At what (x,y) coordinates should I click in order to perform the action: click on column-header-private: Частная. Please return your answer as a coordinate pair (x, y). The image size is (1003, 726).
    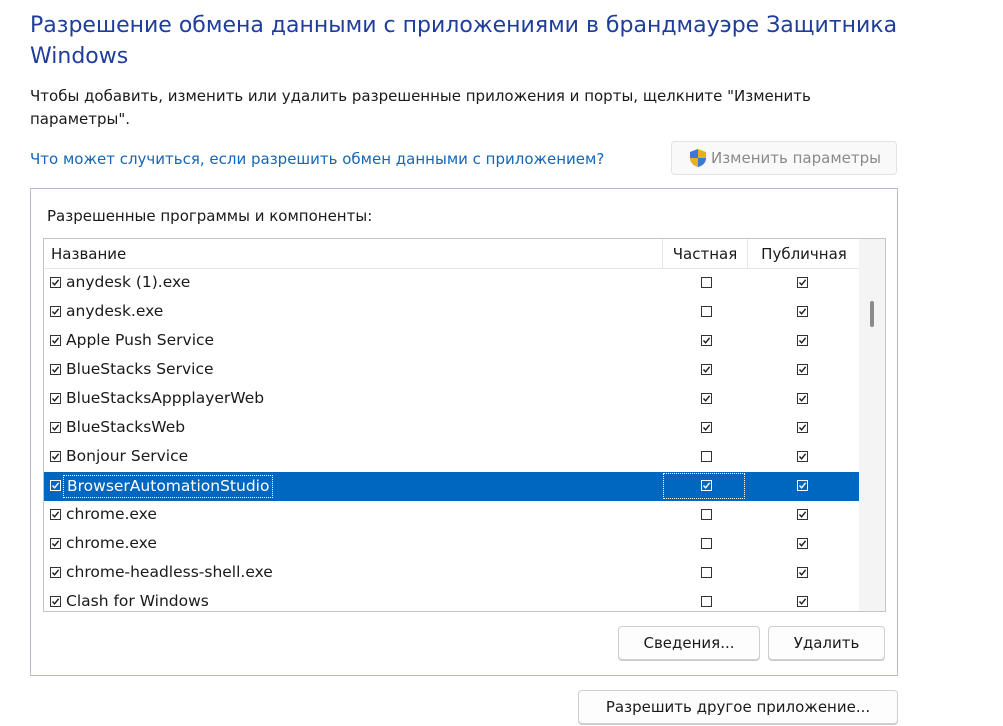
    Looking at the image, I should click on (705, 254).